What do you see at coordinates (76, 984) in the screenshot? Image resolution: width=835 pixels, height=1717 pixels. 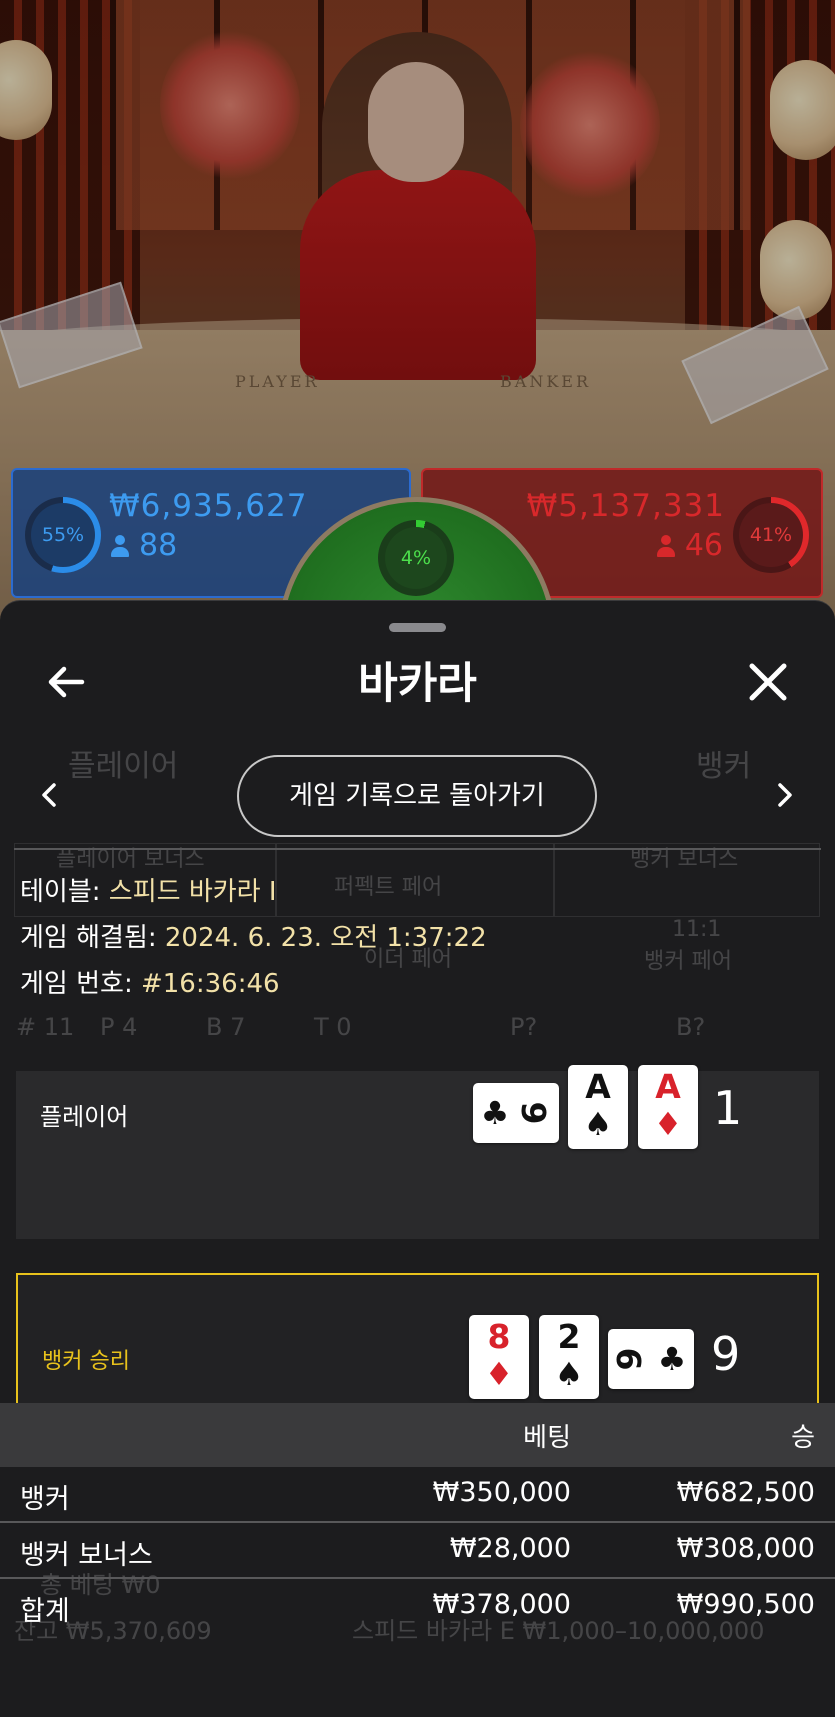 I see `game-number-label: 게임 번호:` at bounding box center [76, 984].